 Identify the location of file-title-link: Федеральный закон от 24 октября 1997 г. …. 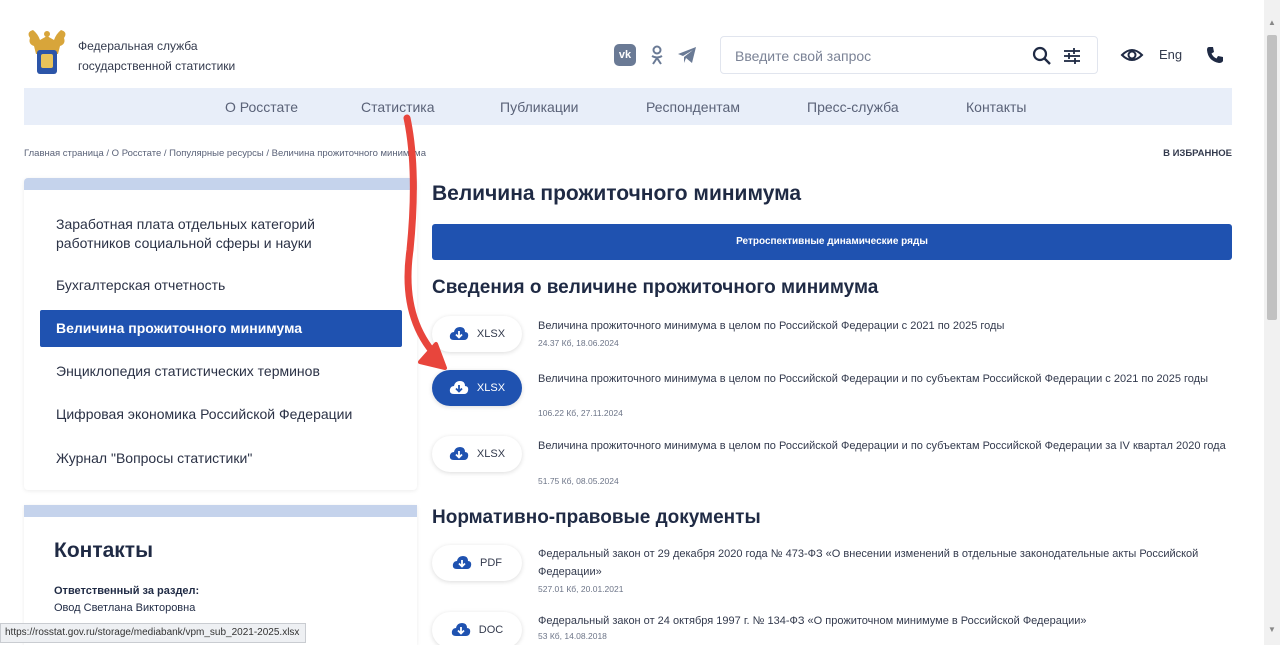
(883, 621).